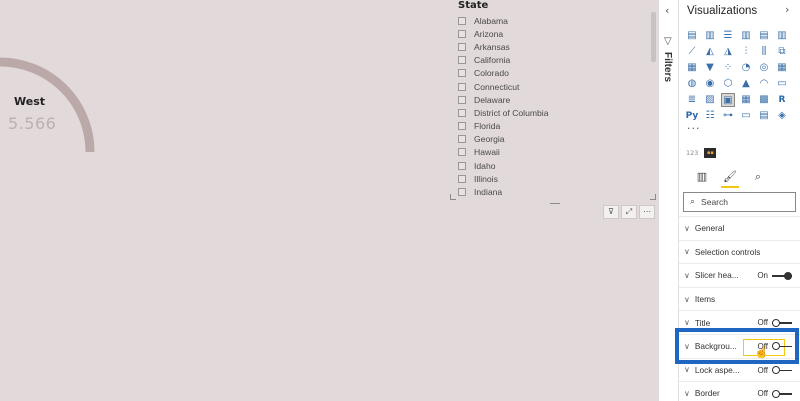 This screenshot has width=800, height=401. What do you see at coordinates (764, 116) in the screenshot?
I see `smart-narrative-icon: ▤` at bounding box center [764, 116].